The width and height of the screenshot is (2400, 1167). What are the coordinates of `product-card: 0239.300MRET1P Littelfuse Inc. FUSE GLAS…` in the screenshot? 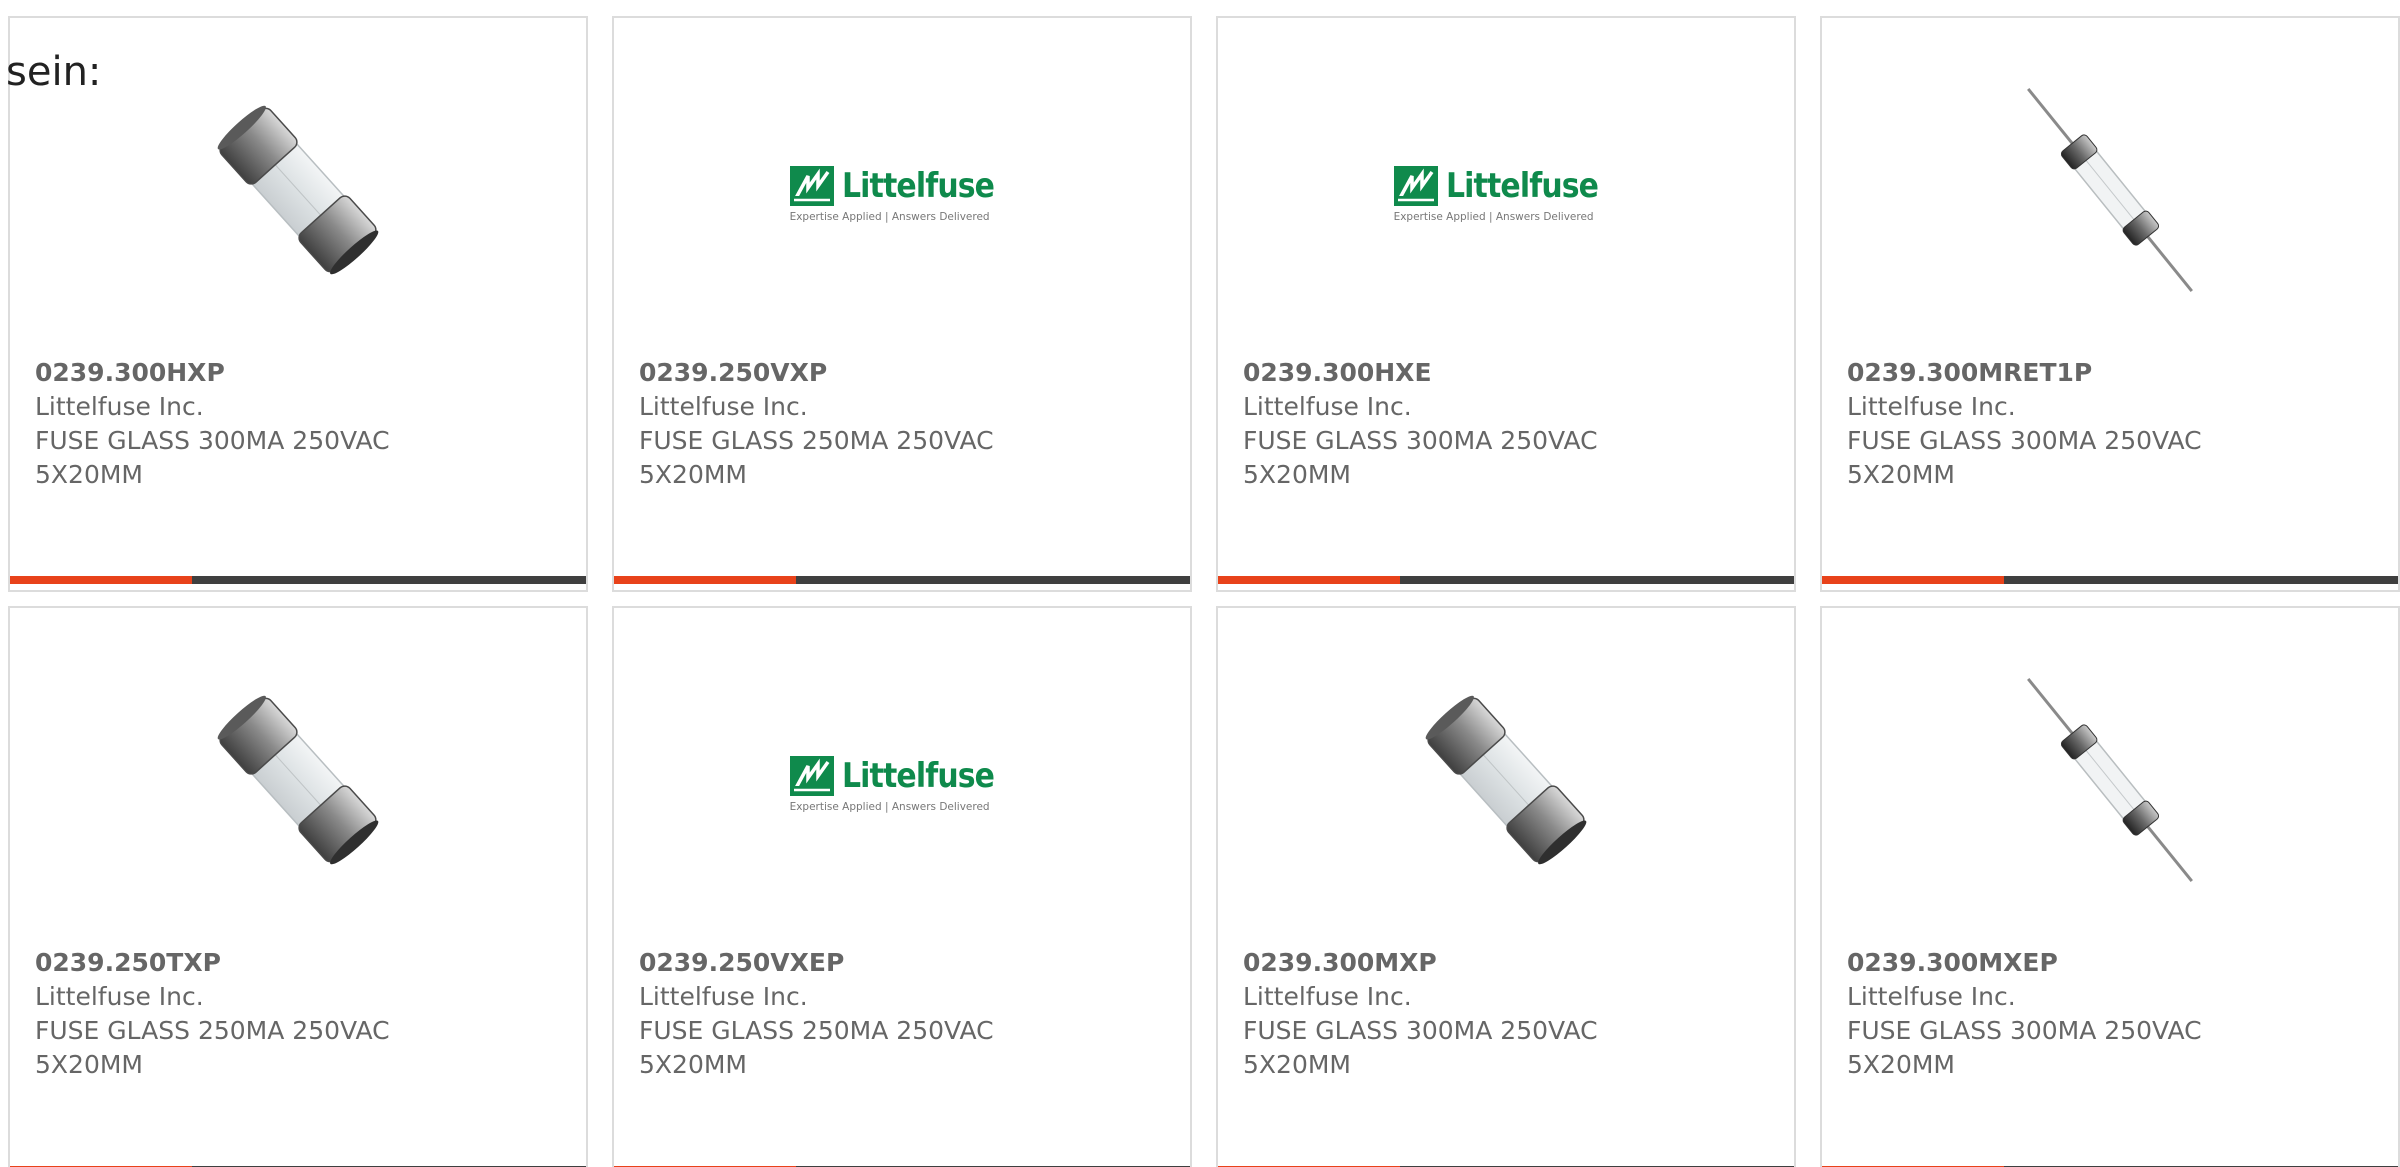 It's located at (2110, 304).